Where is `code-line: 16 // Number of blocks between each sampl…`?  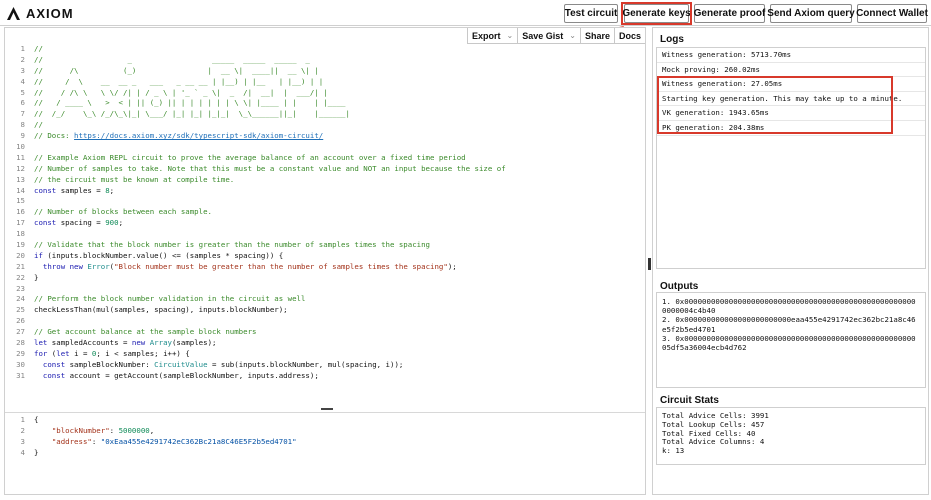
code-line: 16 // Number of blocks between each sampl… is located at coordinates (325, 212).